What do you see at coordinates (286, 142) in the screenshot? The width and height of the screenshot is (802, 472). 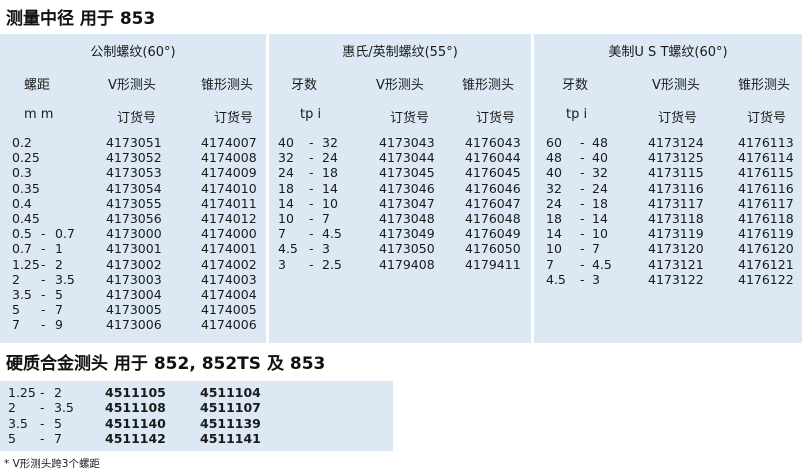 I see `range-from: 40` at bounding box center [286, 142].